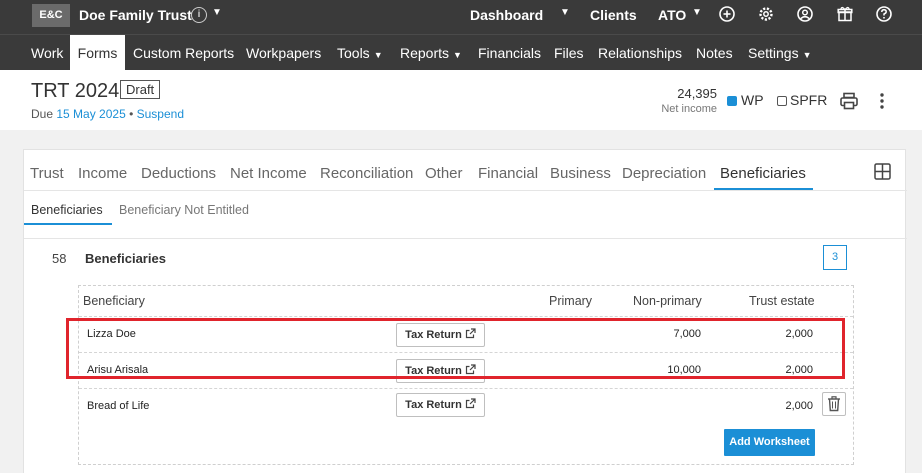  What do you see at coordinates (183, 53) in the screenshot?
I see `nav-custom-reports: Custom Reports` at bounding box center [183, 53].